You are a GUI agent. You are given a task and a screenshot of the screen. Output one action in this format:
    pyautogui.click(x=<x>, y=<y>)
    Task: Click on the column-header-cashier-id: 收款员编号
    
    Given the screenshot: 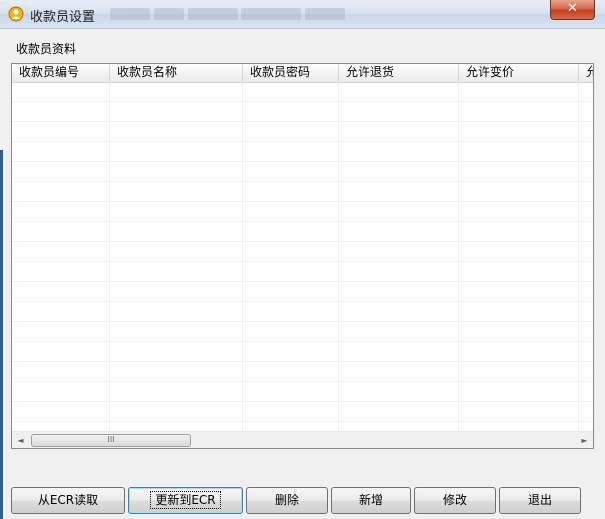 What is the action you would take?
    pyautogui.click(x=61, y=73)
    